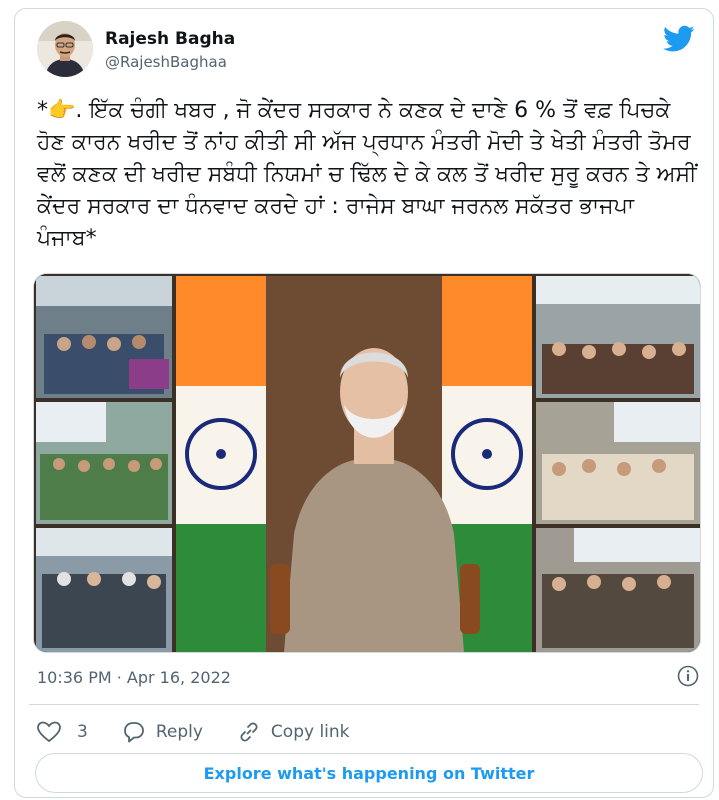 This screenshot has height=800, width=719. What do you see at coordinates (210, 732) in the screenshot?
I see `tweet-actions: 3 Reply Copy link` at bounding box center [210, 732].